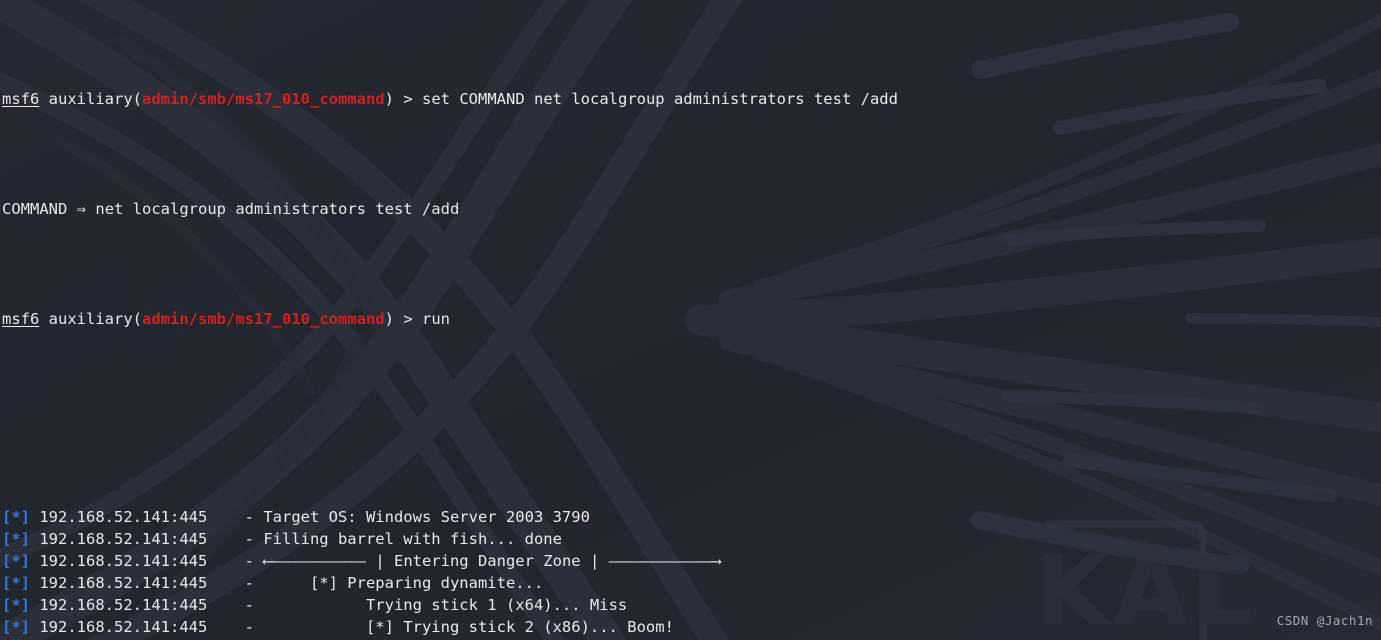 Image resolution: width=1381 pixels, height=640 pixels. What do you see at coordinates (403, 539) in the screenshot?
I see `log-message-text: - Filling barrel with fish... done` at bounding box center [403, 539].